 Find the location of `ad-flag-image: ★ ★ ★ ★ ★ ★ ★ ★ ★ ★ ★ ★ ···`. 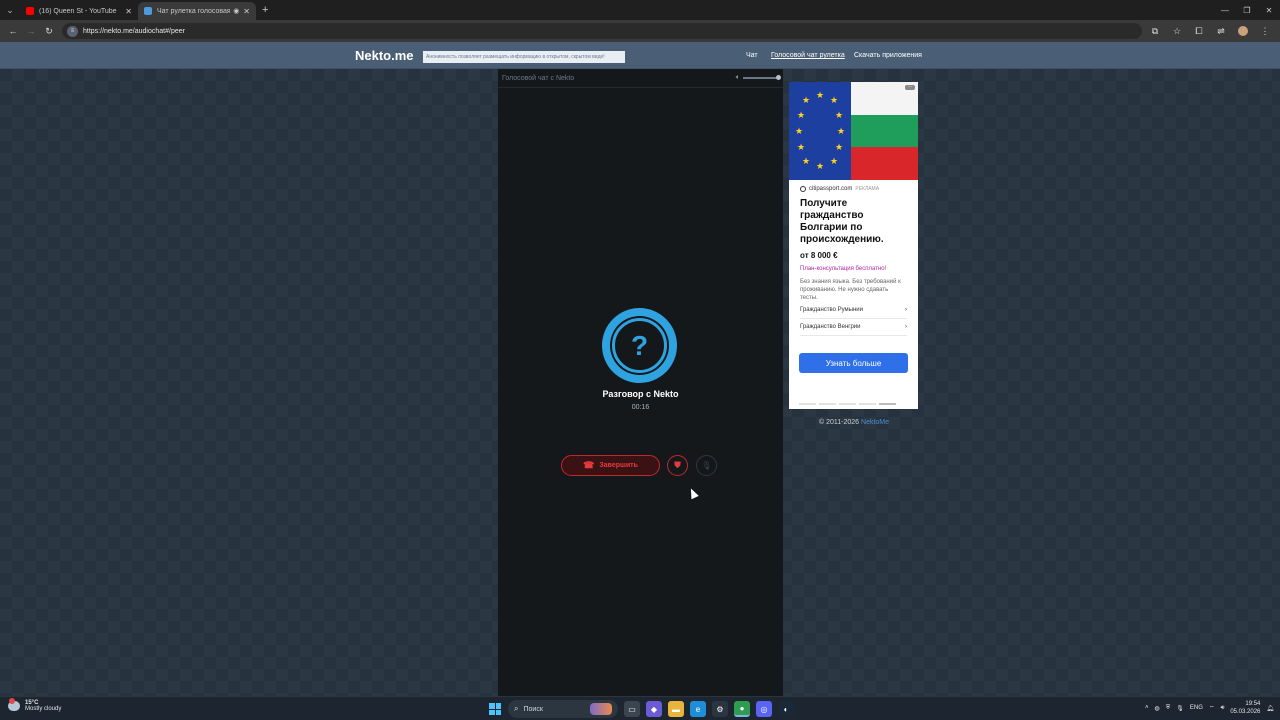

ad-flag-image: ★ ★ ★ ★ ★ ★ ★ ★ ★ ★ ★ ★ ··· is located at coordinates (853, 131).